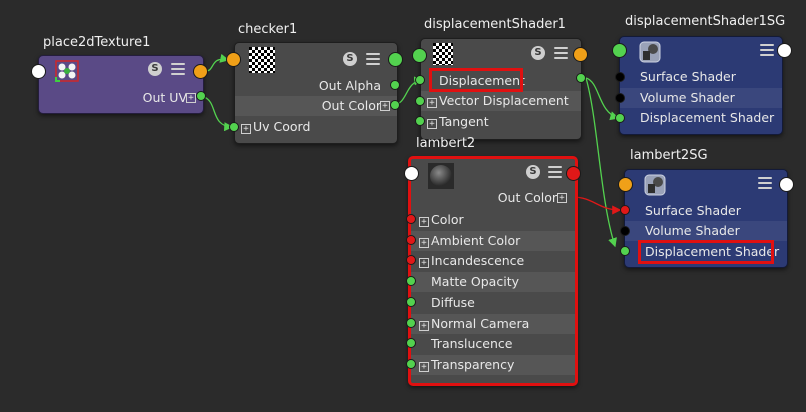 The image size is (806, 412). I want to click on attr-label: Displacement Shader, so click(707, 117).